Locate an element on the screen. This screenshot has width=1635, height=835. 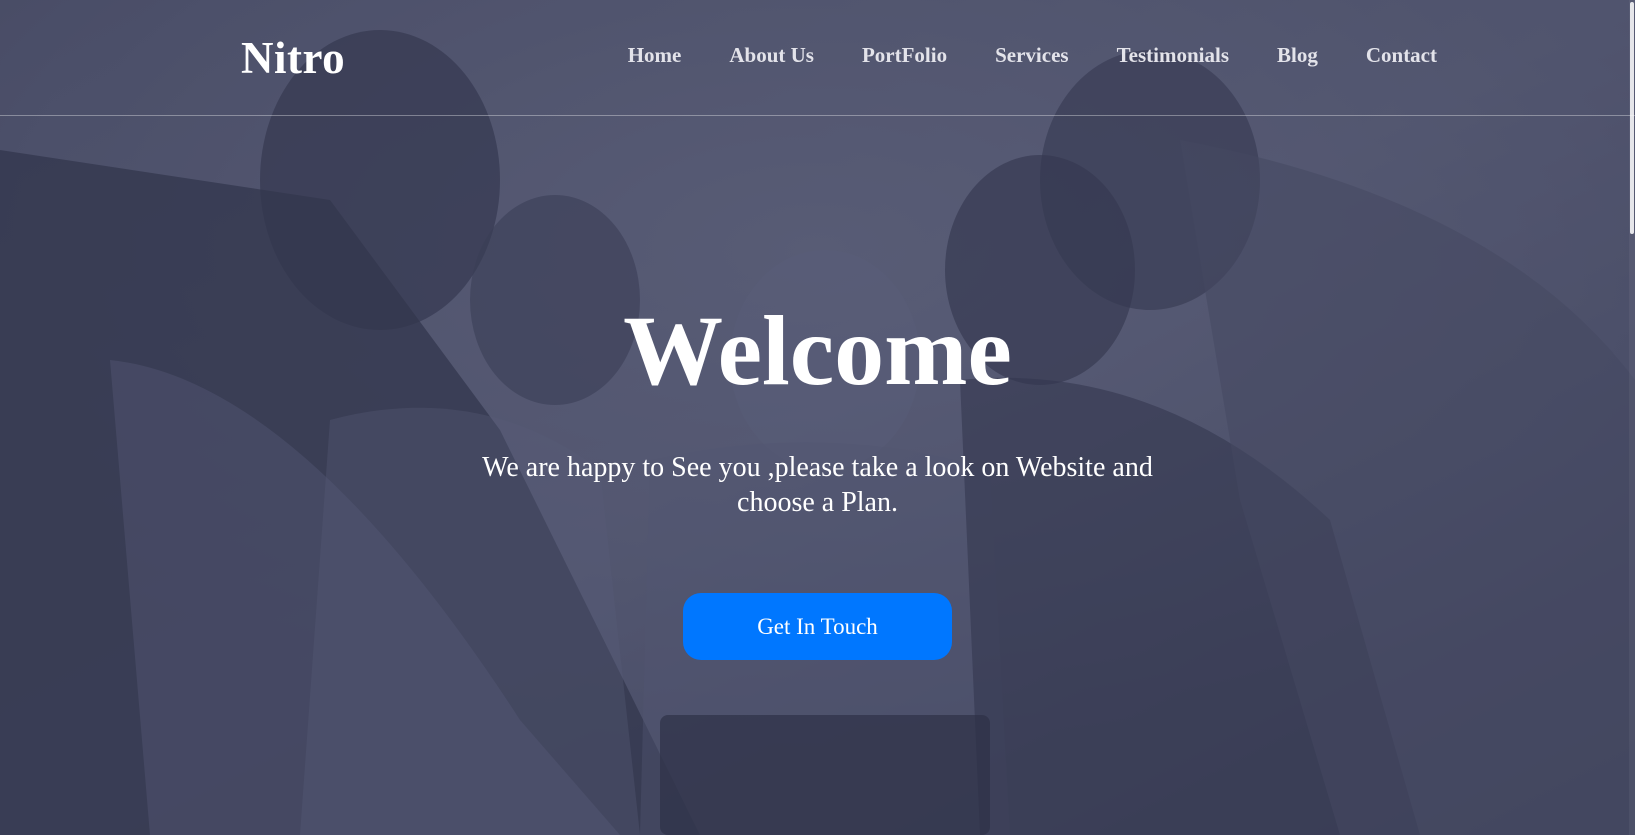
nav-link-contact: Contact is located at coordinates (1401, 55).